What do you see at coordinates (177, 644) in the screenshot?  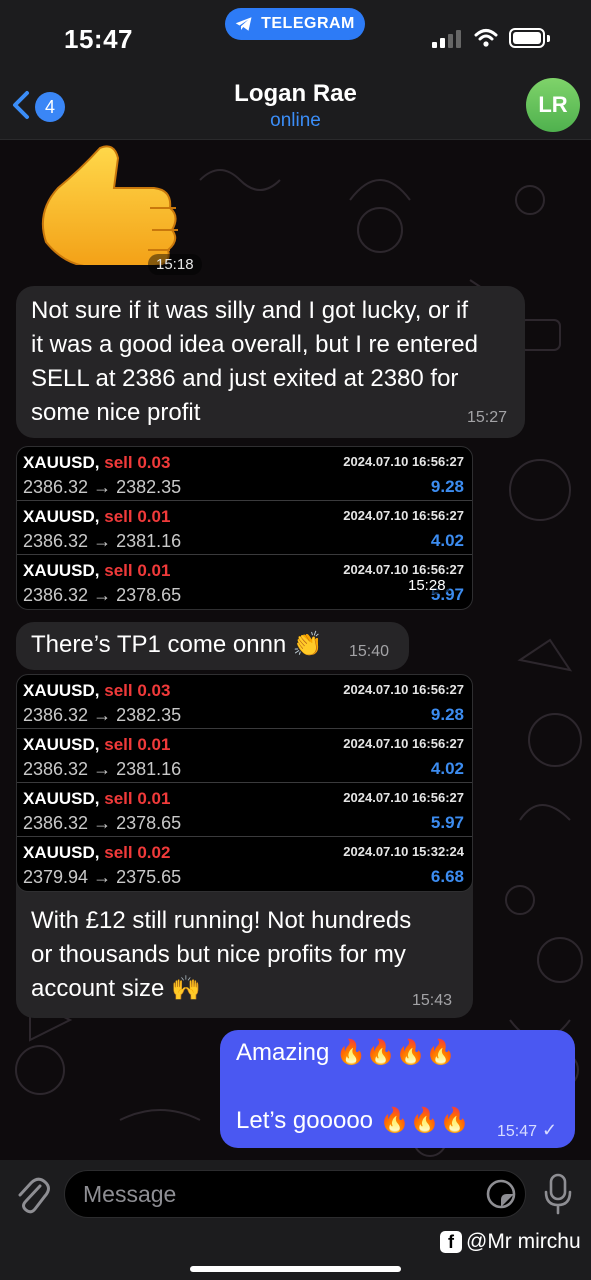 I see `message-text: There’s TP1 come onnn 👏` at bounding box center [177, 644].